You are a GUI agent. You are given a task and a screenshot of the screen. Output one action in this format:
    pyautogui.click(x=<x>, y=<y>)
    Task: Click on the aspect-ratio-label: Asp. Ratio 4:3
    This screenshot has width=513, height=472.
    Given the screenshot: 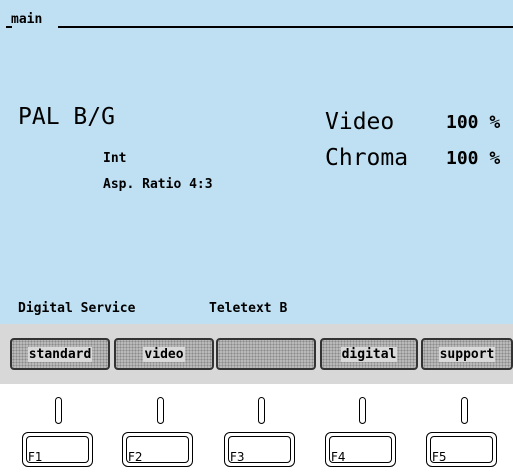 What is the action you would take?
    pyautogui.click(x=158, y=184)
    